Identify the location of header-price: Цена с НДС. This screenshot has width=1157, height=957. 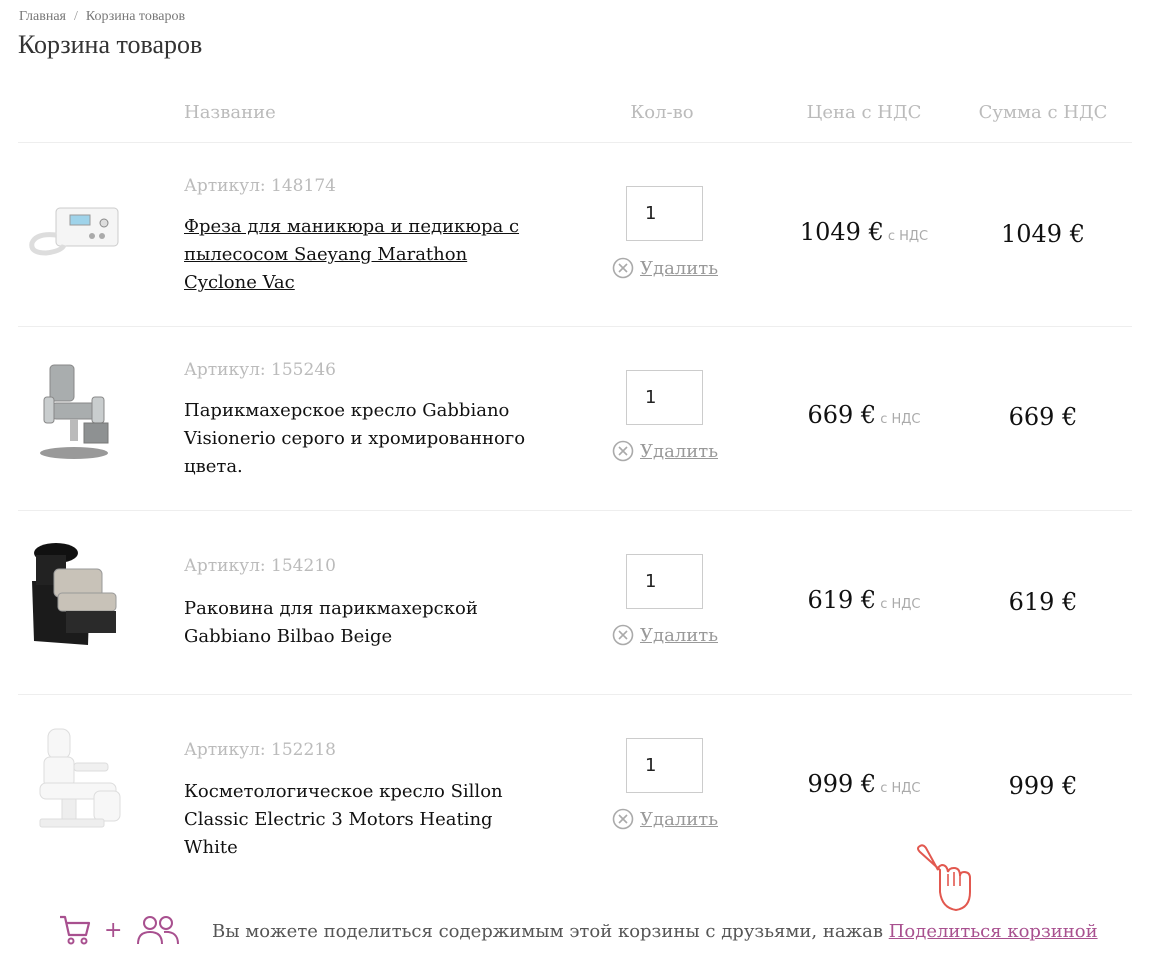
(864, 112).